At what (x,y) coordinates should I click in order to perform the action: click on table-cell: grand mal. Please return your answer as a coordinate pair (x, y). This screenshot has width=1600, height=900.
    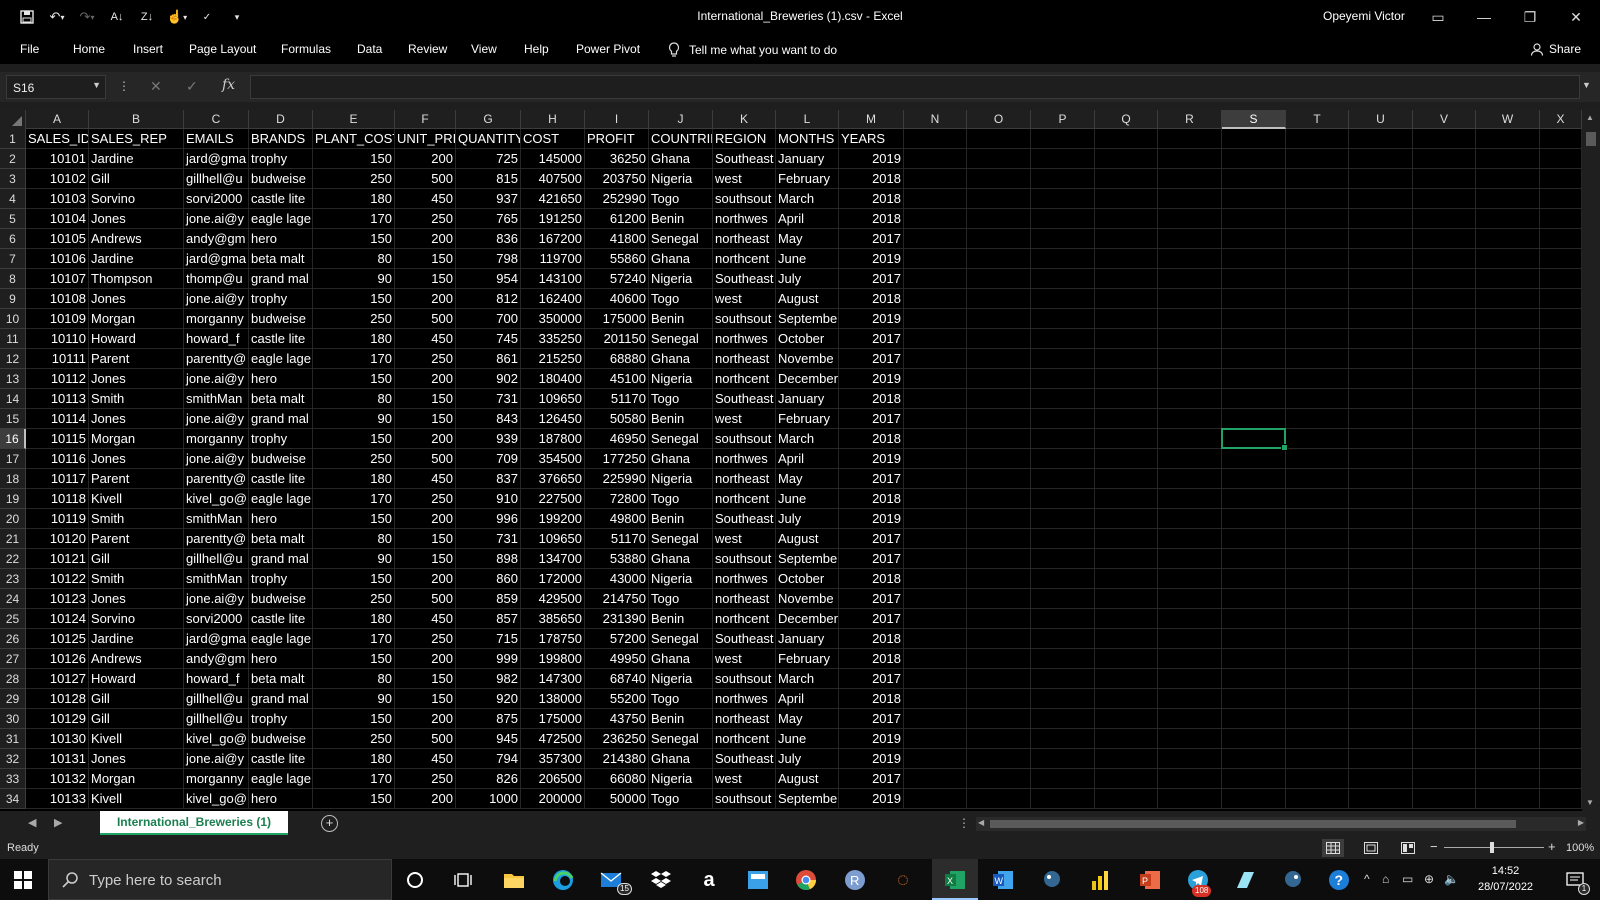
    Looking at the image, I should click on (281, 699).